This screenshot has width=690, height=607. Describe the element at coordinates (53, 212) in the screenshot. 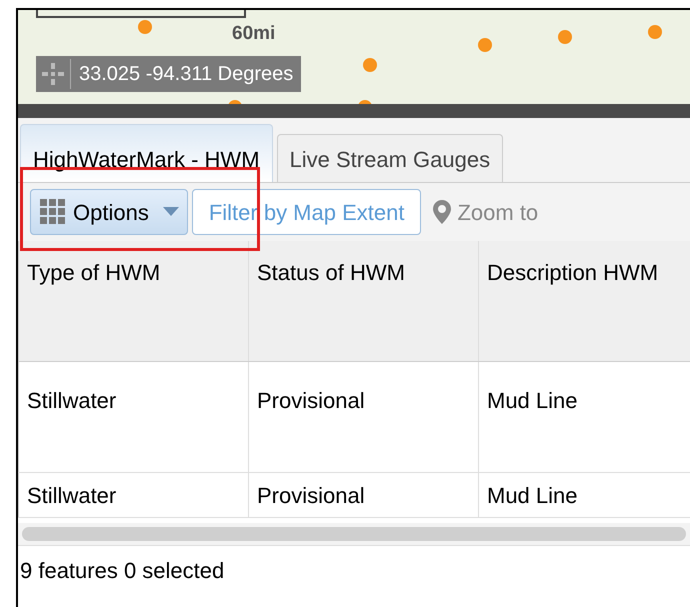

I see `grid-icon` at that location.